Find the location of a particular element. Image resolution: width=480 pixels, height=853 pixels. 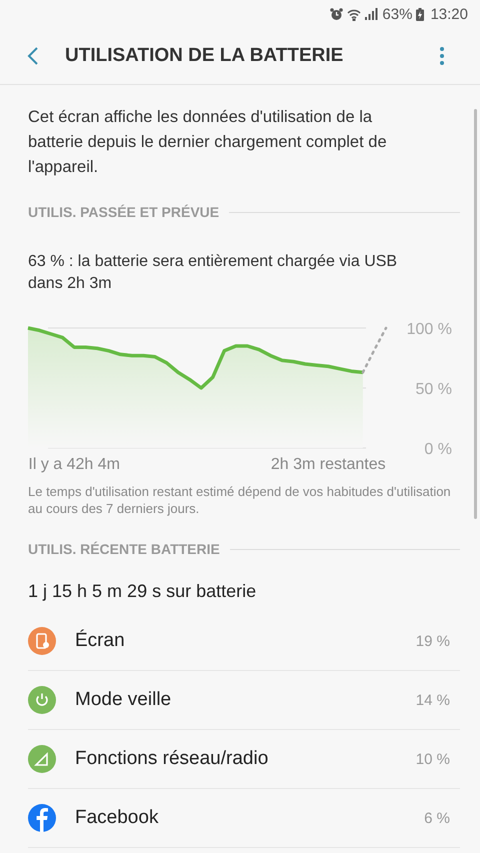

battery-charging-icon is located at coordinates (420, 14).